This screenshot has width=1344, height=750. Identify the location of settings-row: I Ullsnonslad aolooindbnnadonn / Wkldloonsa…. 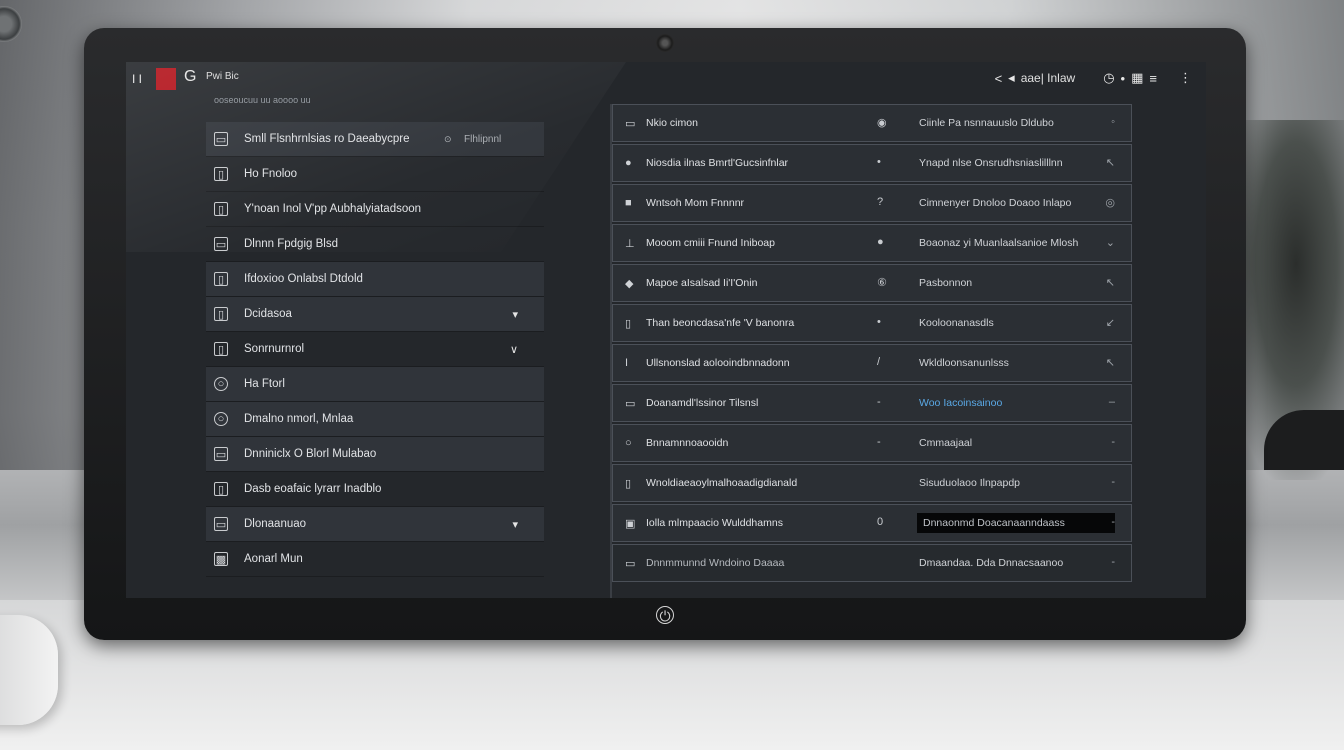
(872, 363).